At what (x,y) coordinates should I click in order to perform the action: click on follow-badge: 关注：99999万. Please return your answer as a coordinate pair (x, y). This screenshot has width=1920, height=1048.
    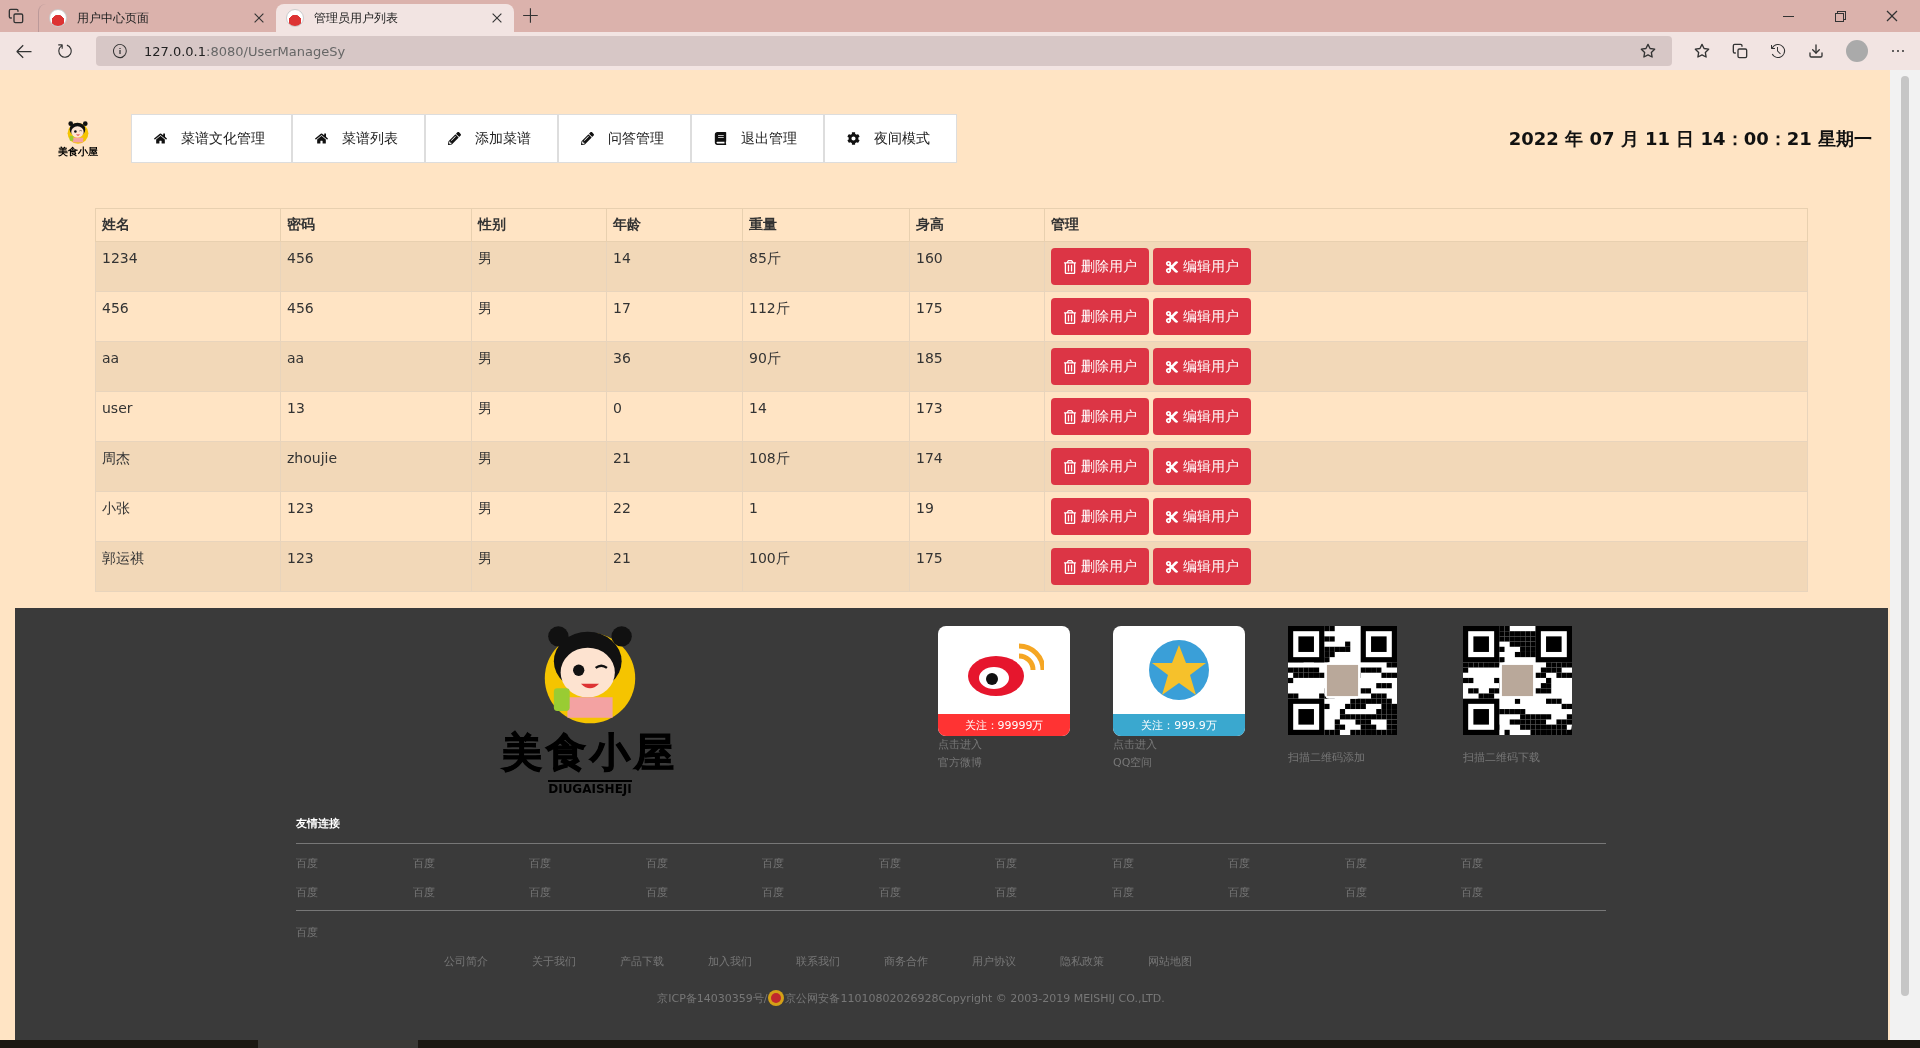
    Looking at the image, I should click on (1004, 725).